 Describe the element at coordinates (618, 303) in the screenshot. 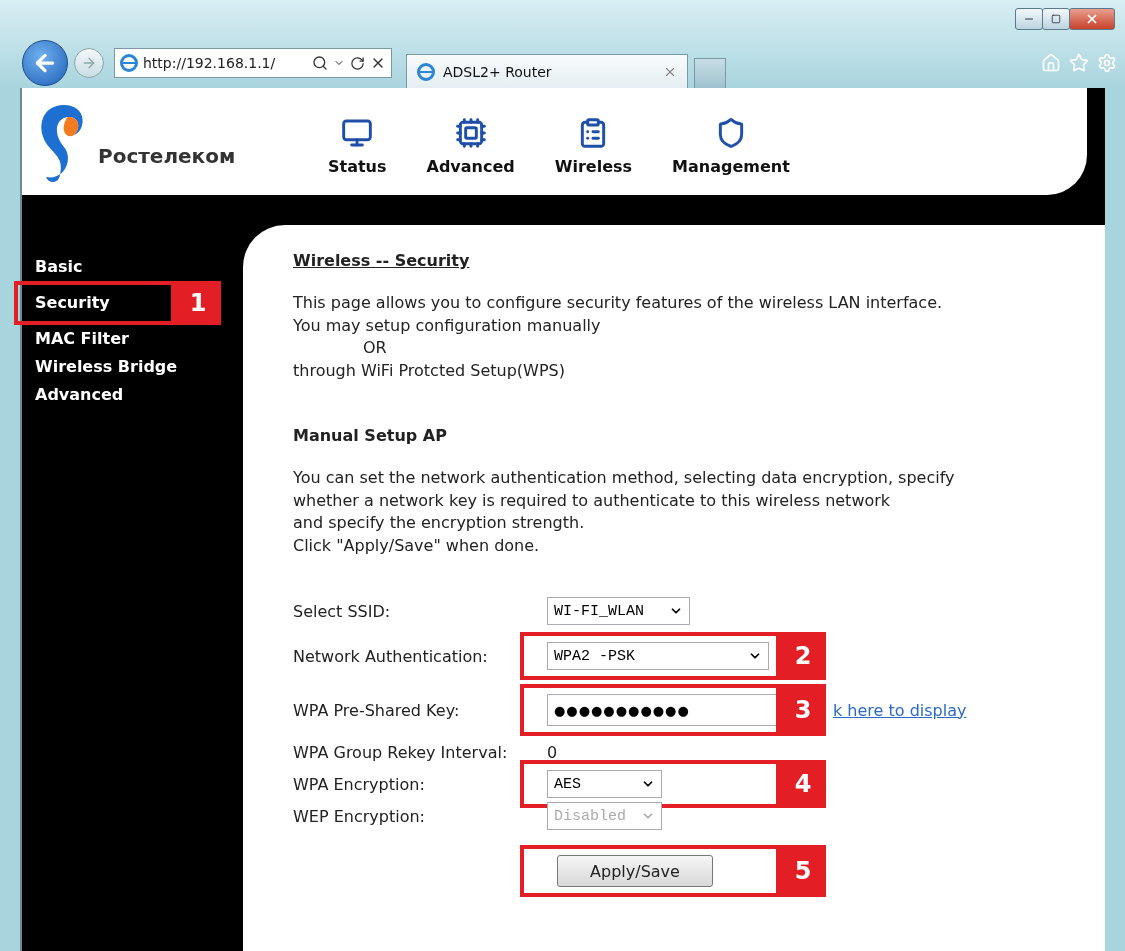

I see `intro-text: This page allows you to configure security features of the wireless LAN interface.` at that location.